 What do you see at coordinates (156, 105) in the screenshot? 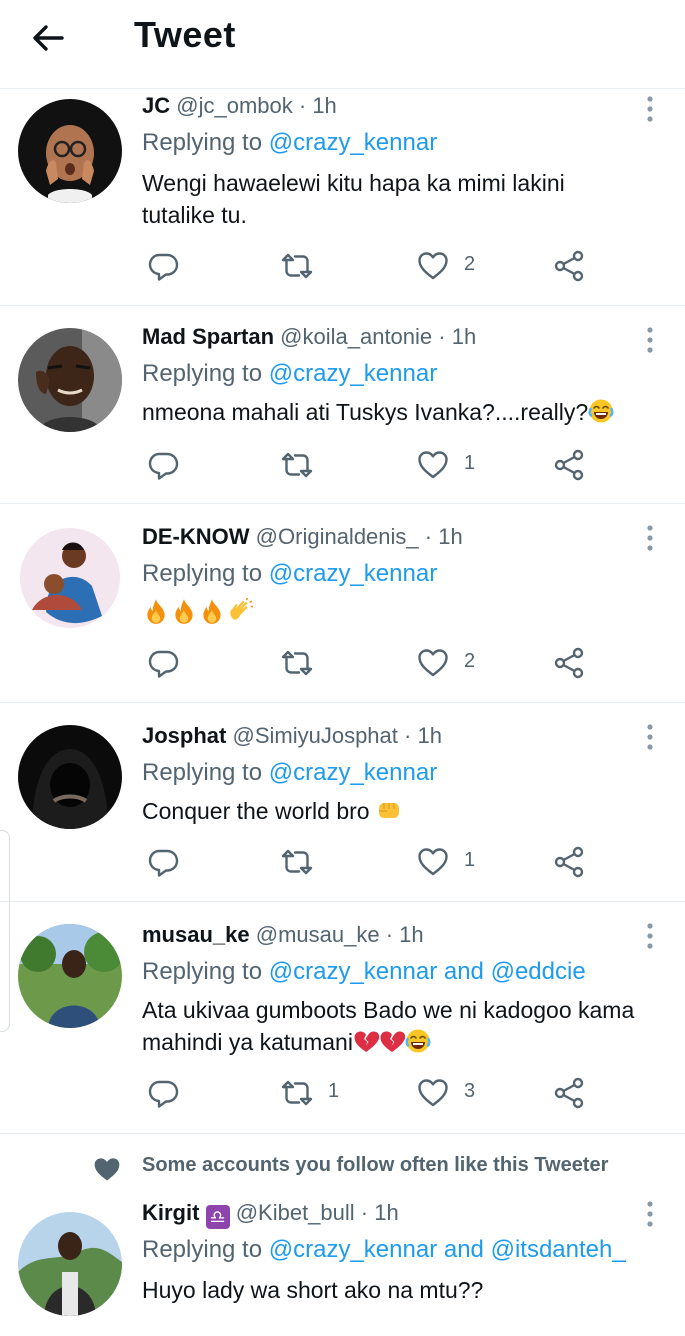
I see `display-name: JC` at bounding box center [156, 105].